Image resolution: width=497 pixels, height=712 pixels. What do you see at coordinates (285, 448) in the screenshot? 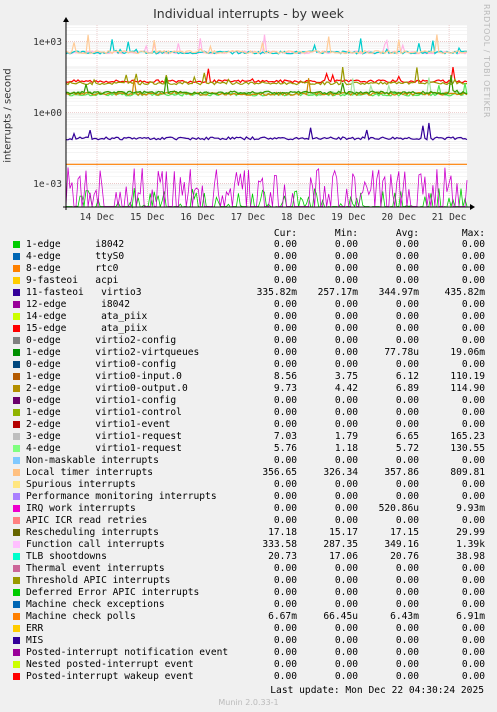
I see `legend-cur-value: 5.76` at bounding box center [285, 448].